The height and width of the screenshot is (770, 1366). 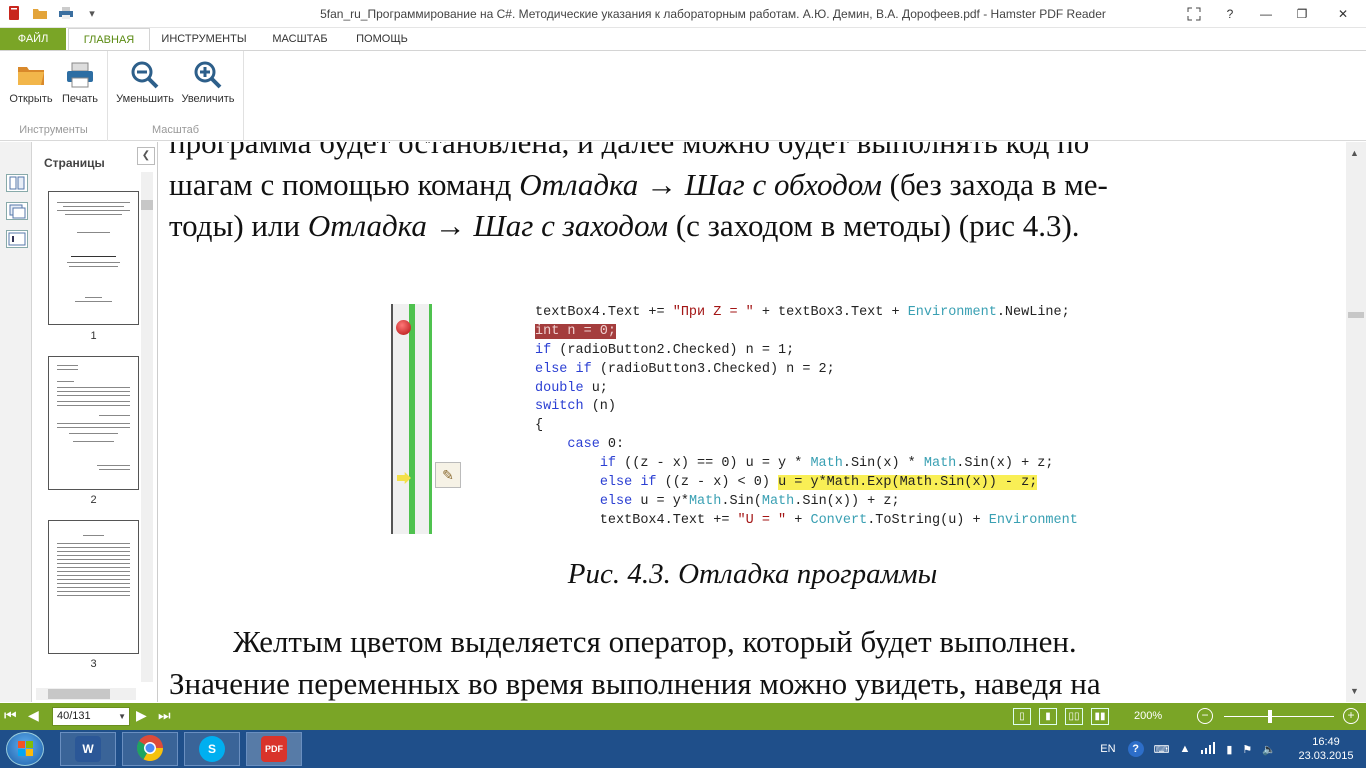 I want to click on code-token: textBox4.Text +=, so click(x=604, y=312).